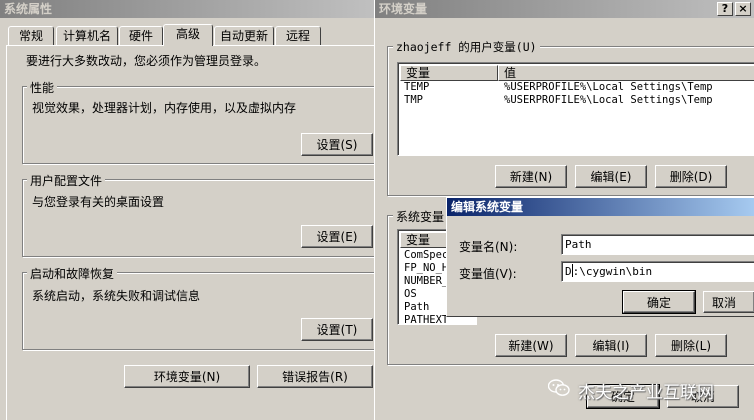  Describe the element at coordinates (466, 47) in the screenshot. I see `user-variables-group-label: zhaojeff 的用户变量(U)` at that location.